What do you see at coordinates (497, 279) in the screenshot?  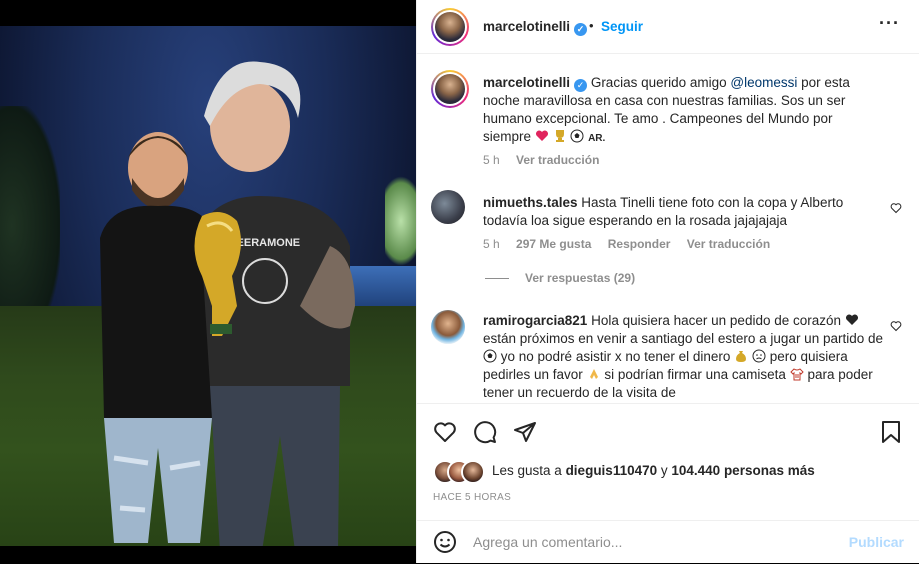 I see `replies-divider` at bounding box center [497, 279].